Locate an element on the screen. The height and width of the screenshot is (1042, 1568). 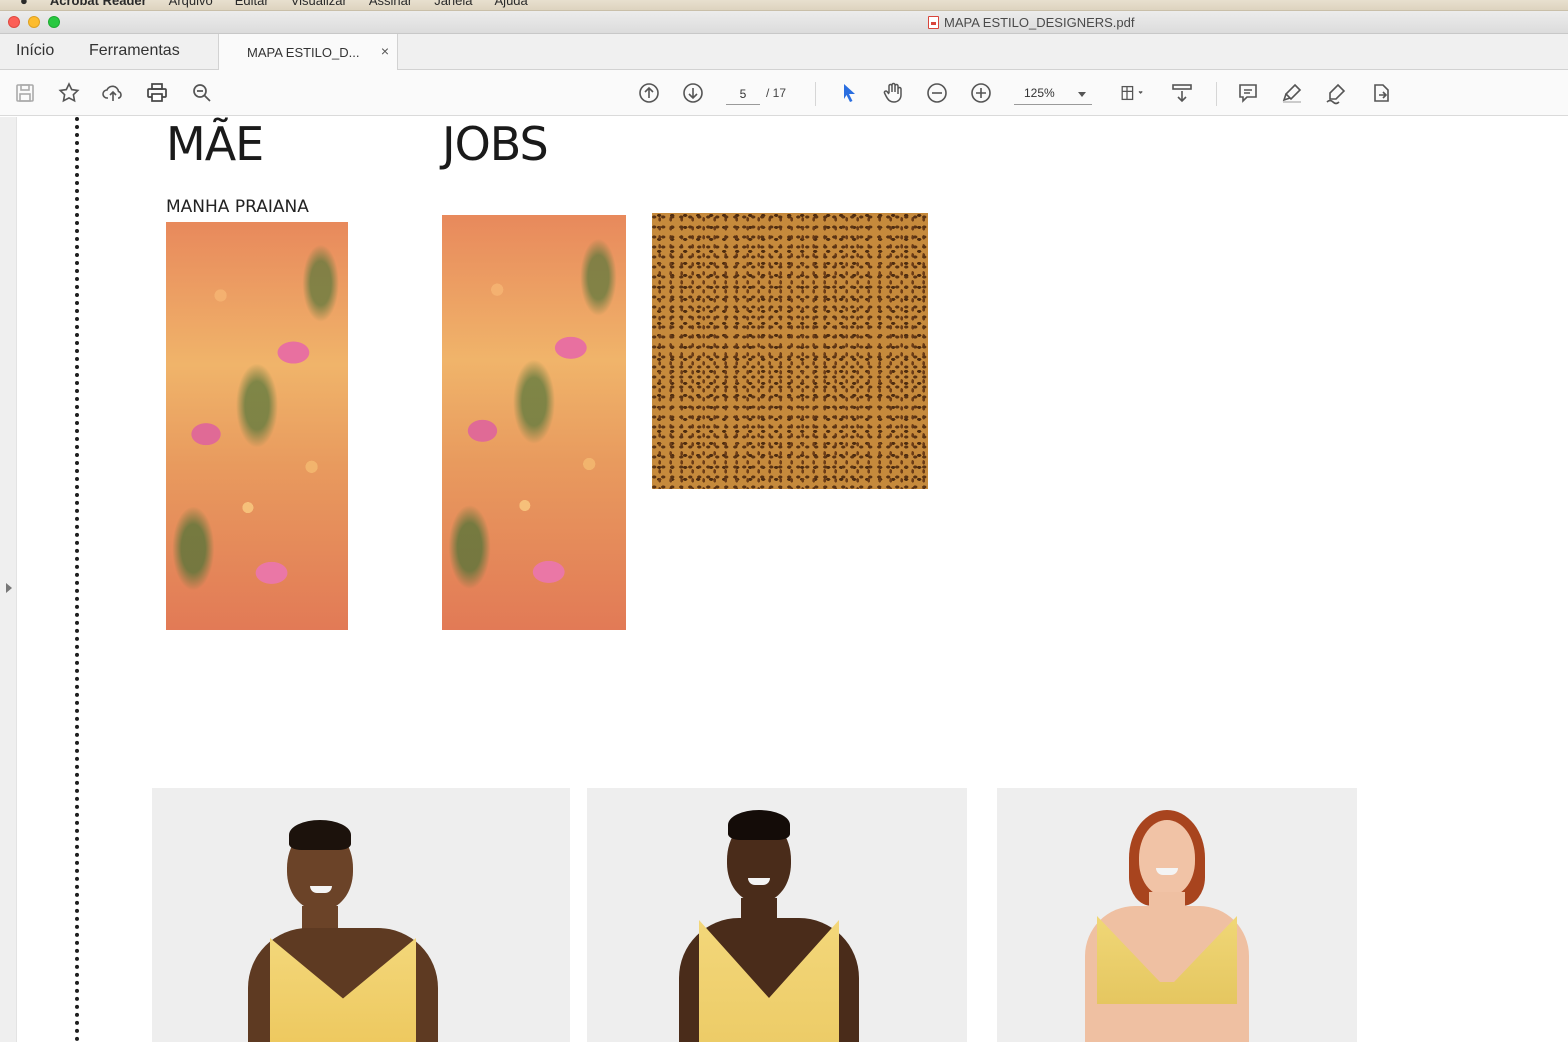
scroll-mode-icon is located at coordinates (1182, 93).